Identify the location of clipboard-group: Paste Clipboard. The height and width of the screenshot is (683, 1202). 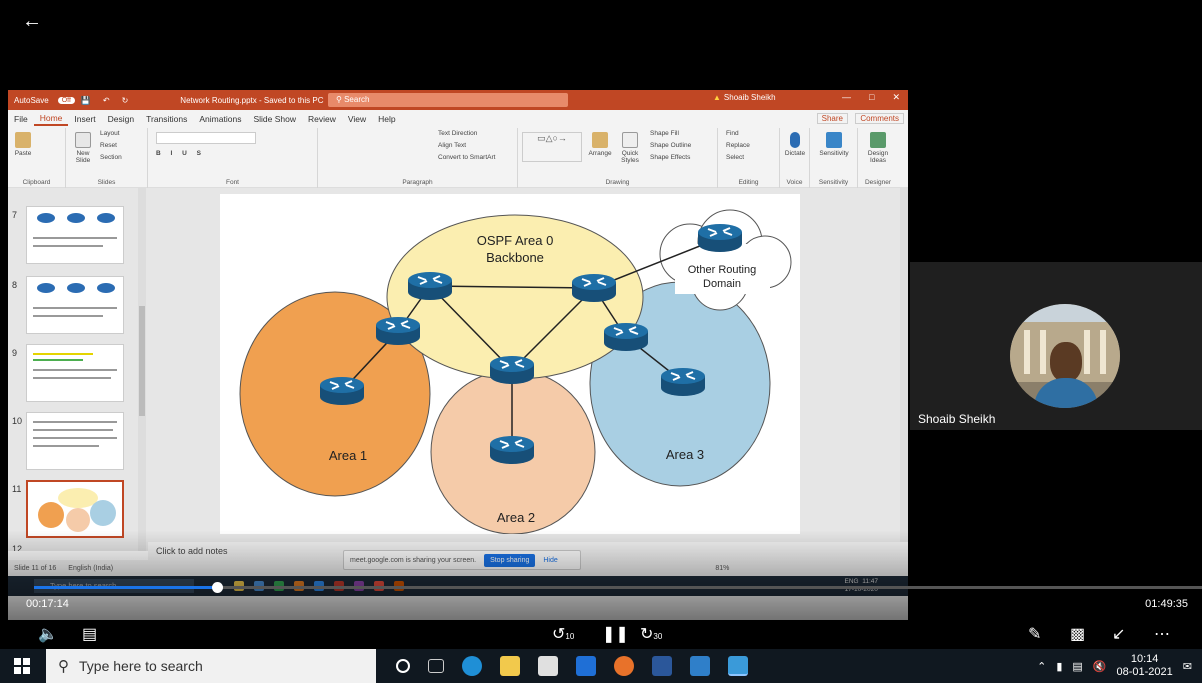
(37, 158).